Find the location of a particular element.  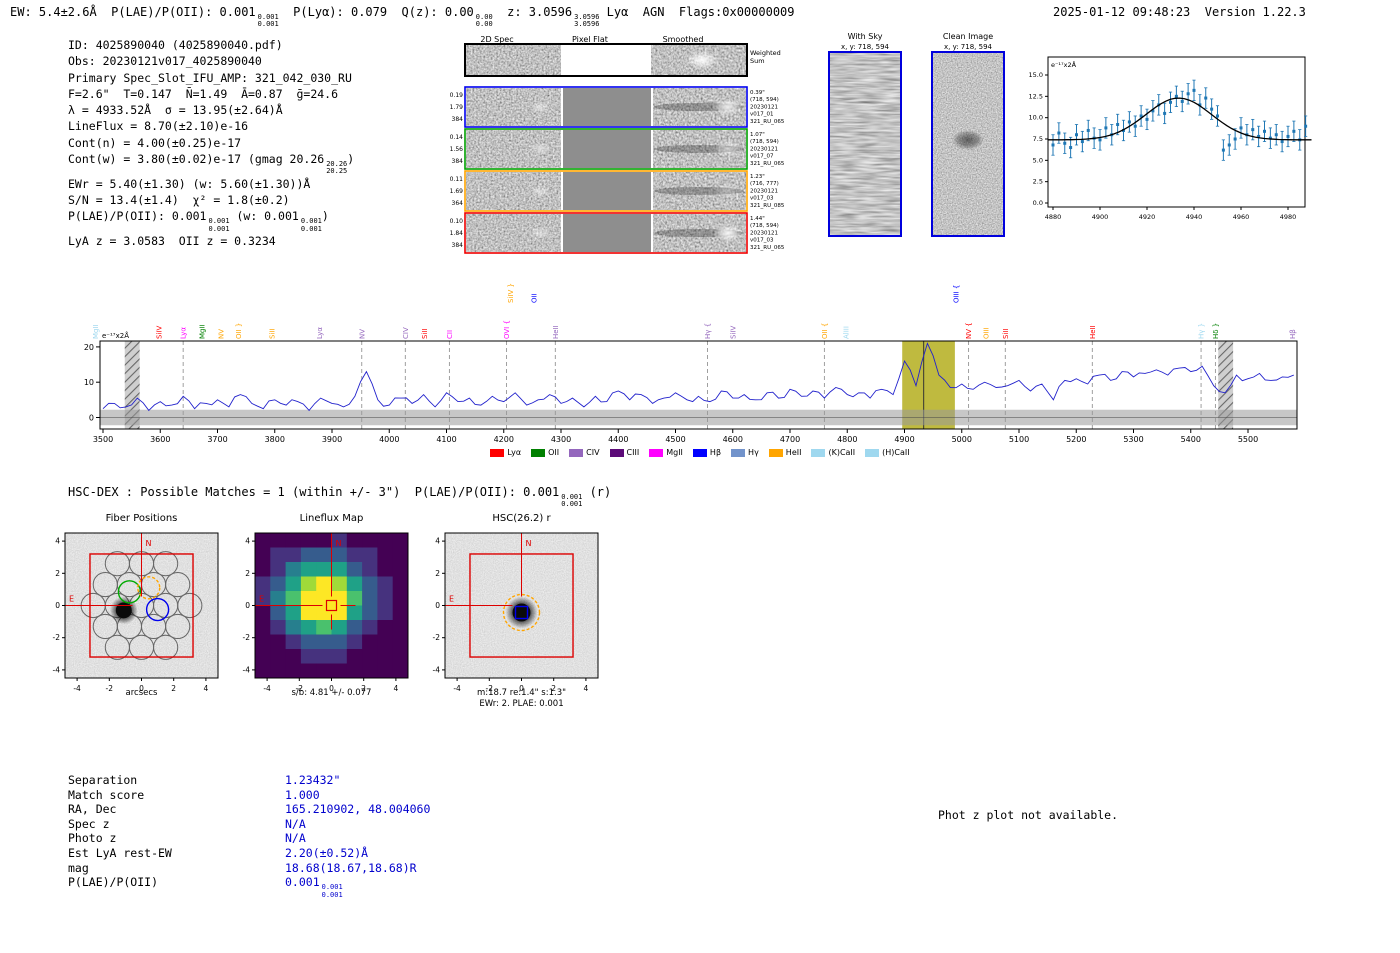

svg-text: 20230121 is located at coordinates (764, 233).